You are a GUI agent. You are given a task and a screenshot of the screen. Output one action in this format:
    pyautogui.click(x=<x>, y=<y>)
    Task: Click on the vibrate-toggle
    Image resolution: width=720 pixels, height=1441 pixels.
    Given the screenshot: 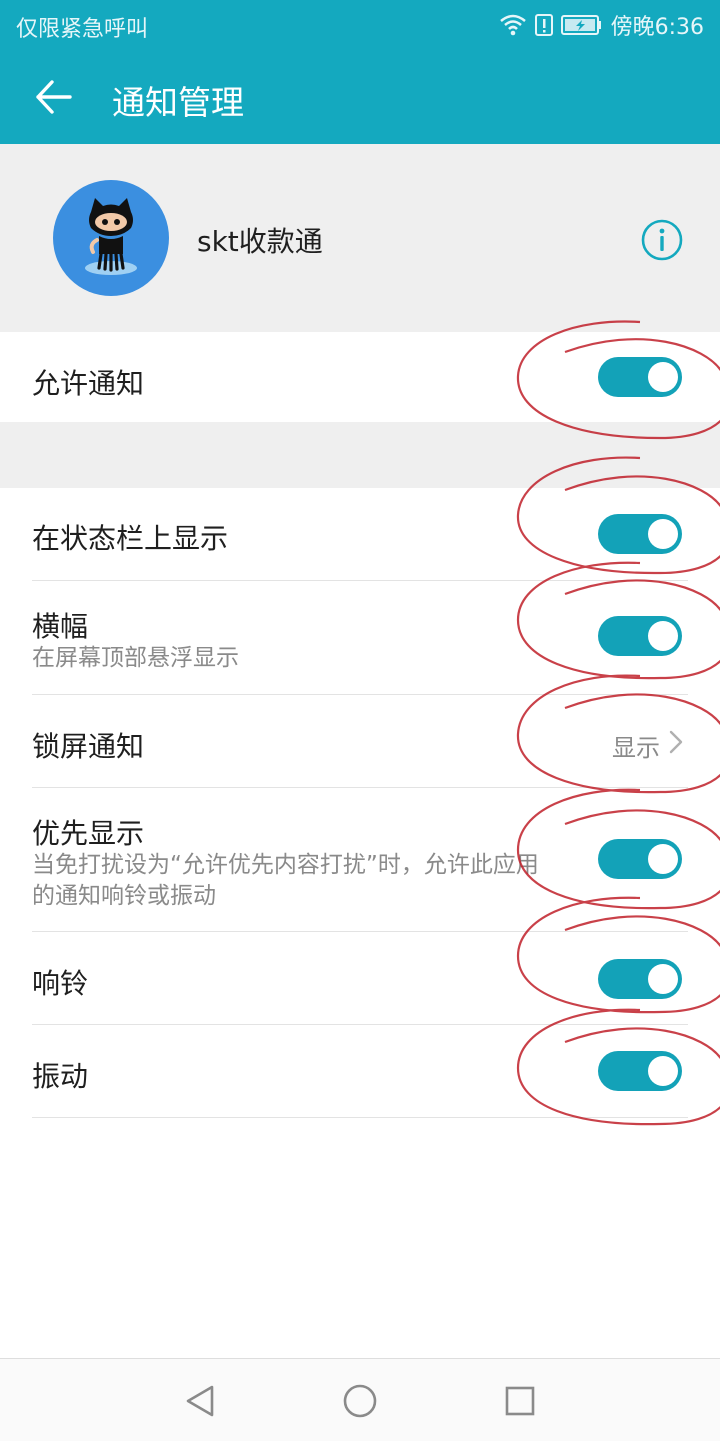 What is the action you would take?
    pyautogui.click(x=640, y=1071)
    